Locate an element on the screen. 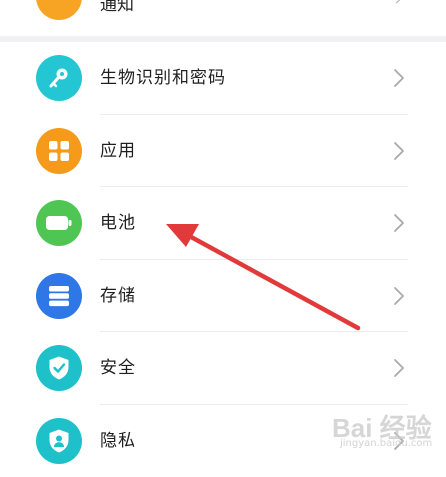 The width and height of the screenshot is (446, 477). key-icon is located at coordinates (59, 78).